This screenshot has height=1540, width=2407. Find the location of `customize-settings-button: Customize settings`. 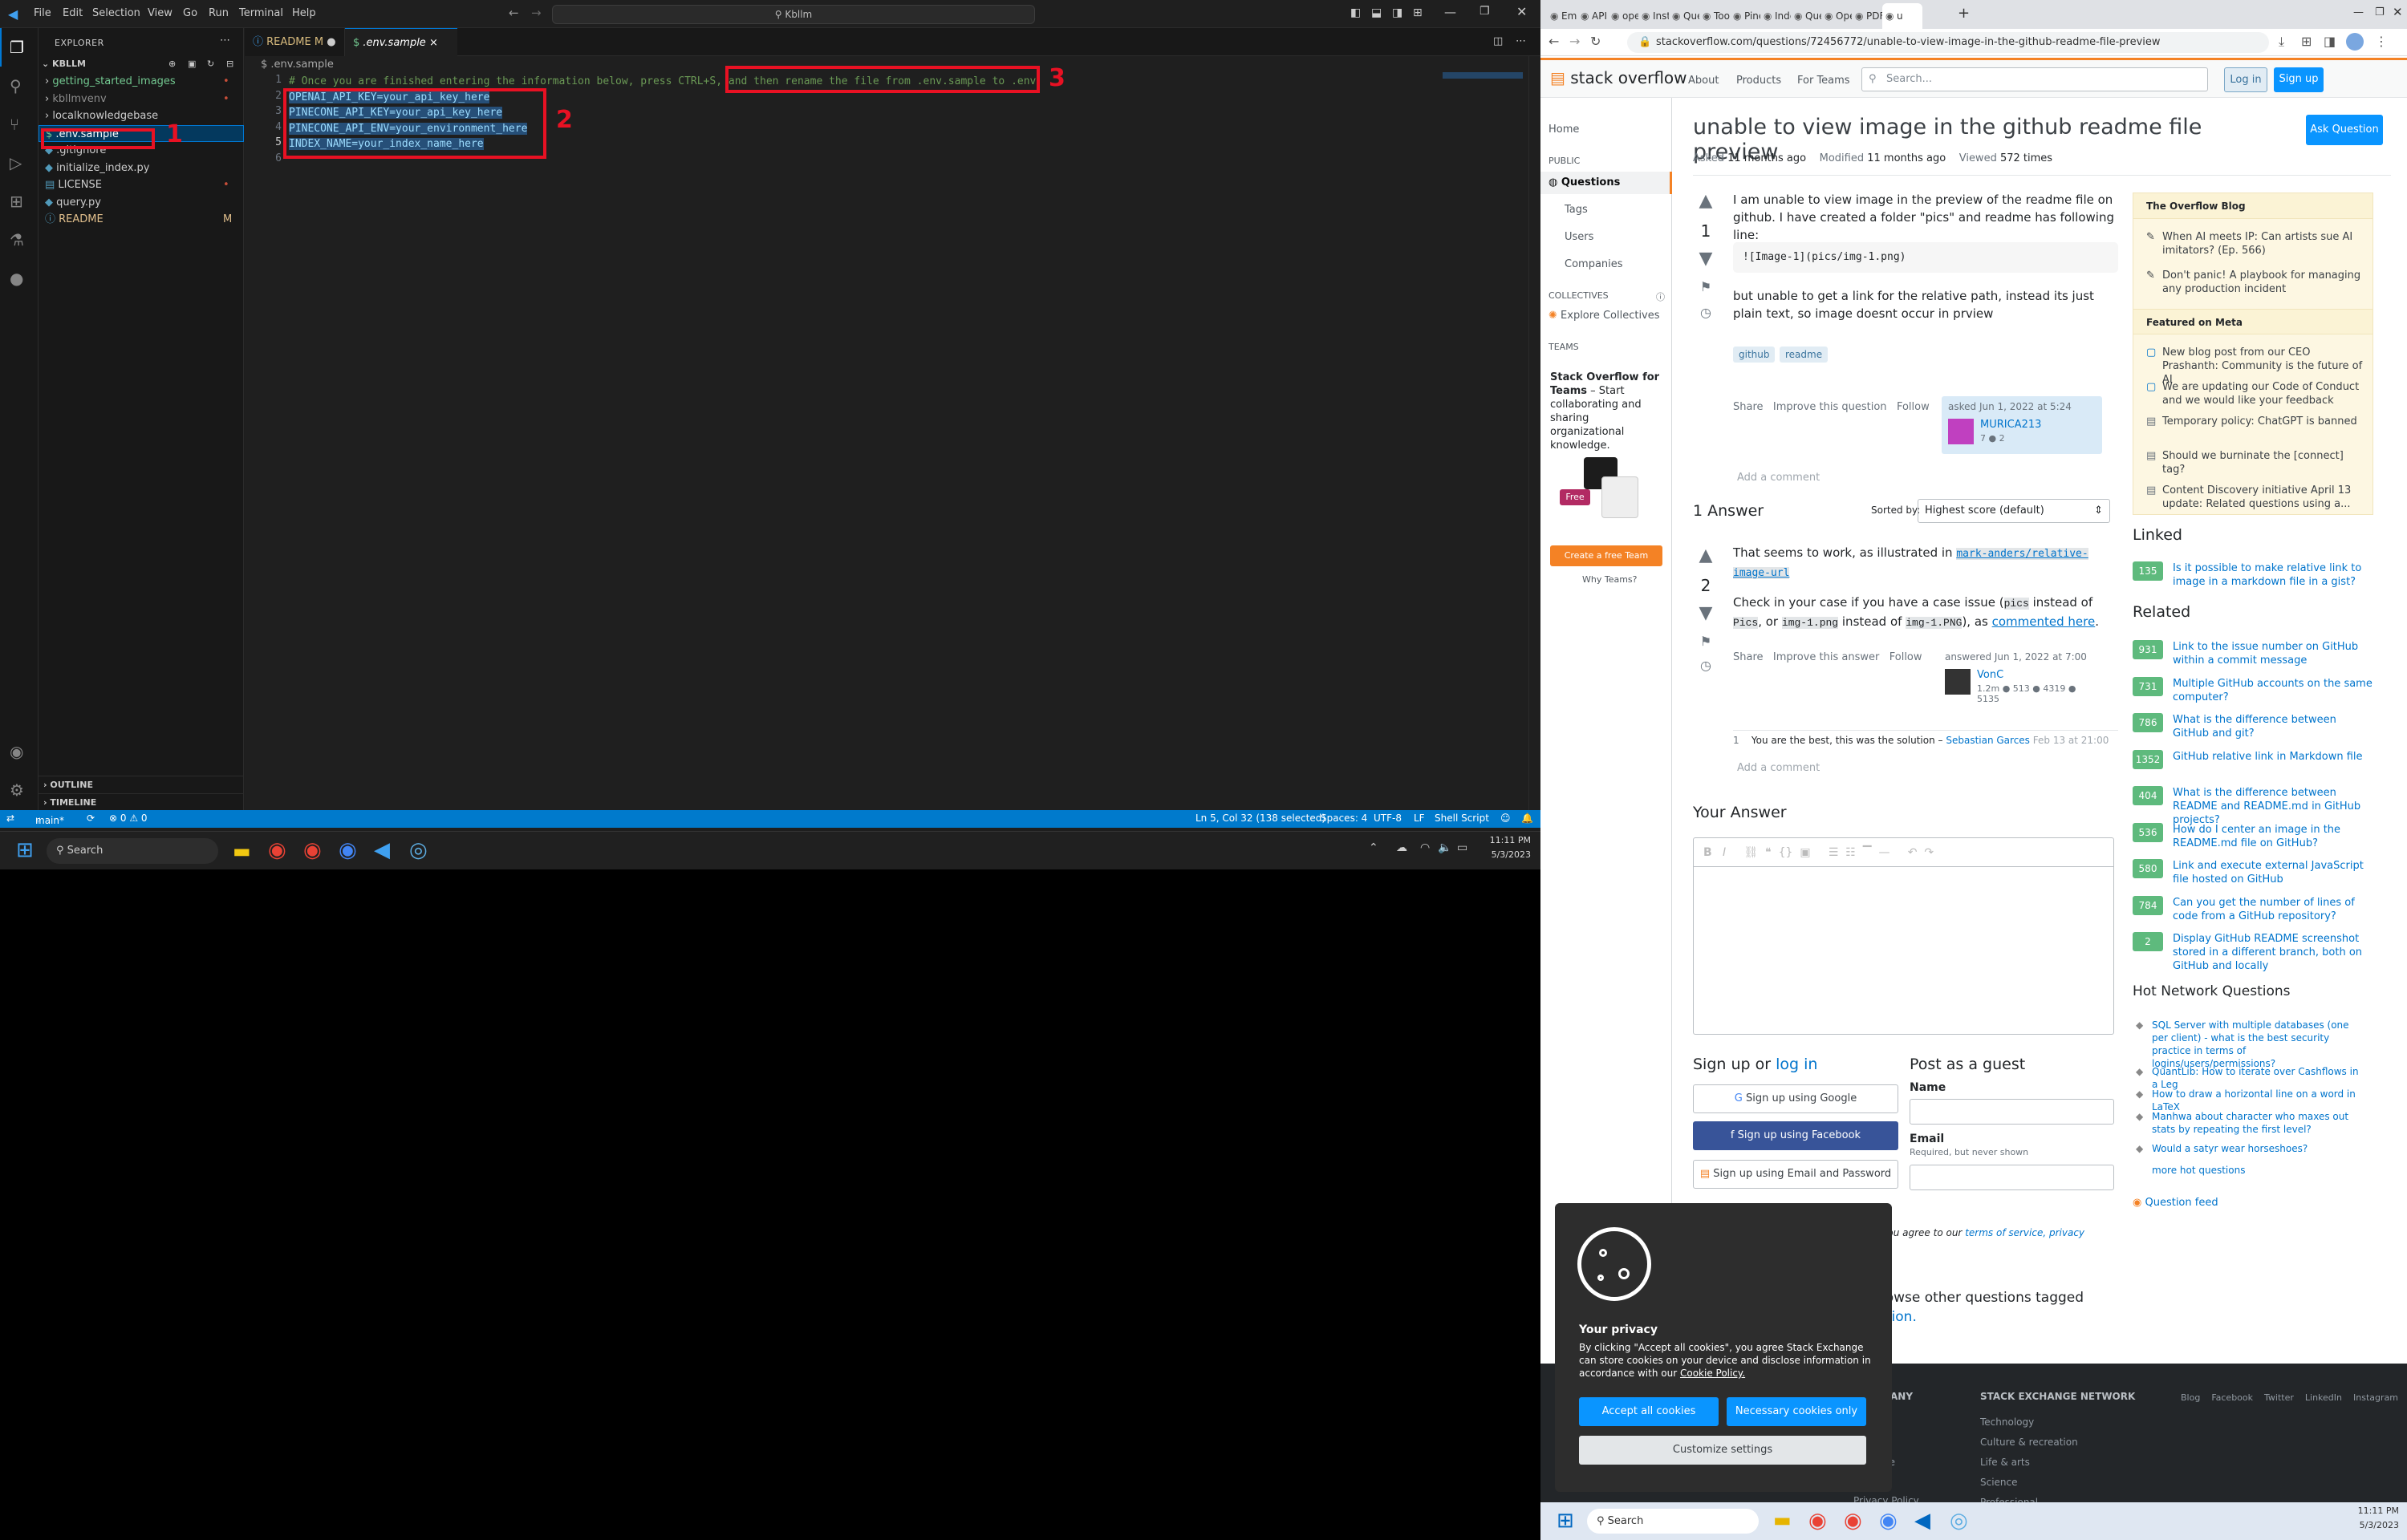

customize-settings-button: Customize settings is located at coordinates (1722, 1450).